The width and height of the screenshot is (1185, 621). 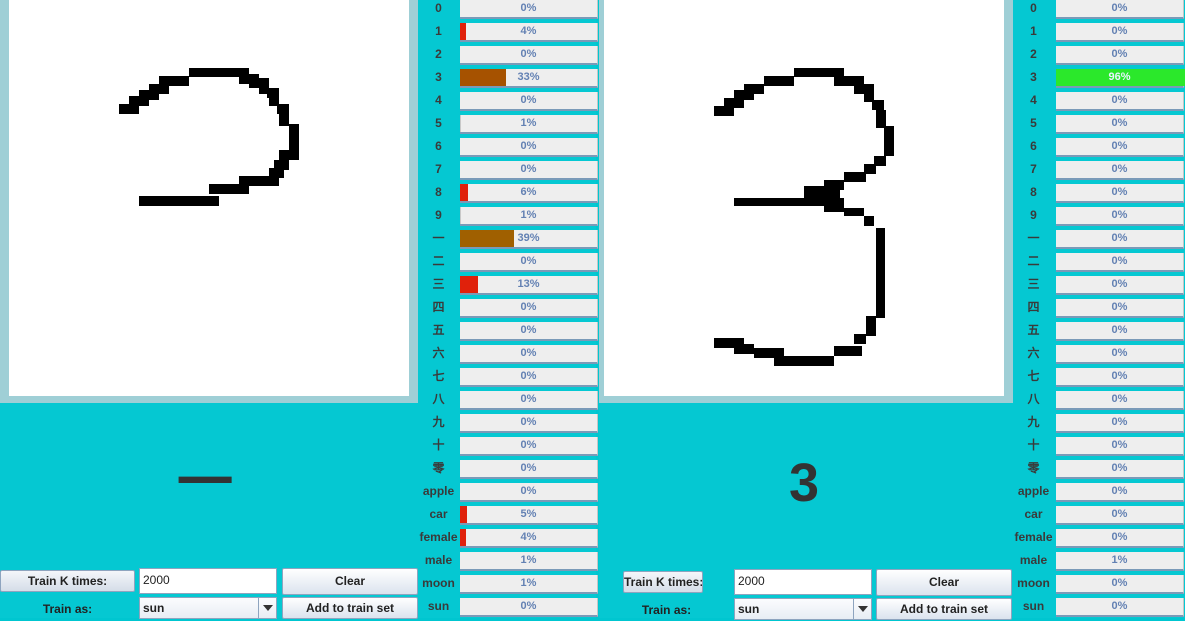 I want to click on score-row: 96%, so click(x=1120, y=80).